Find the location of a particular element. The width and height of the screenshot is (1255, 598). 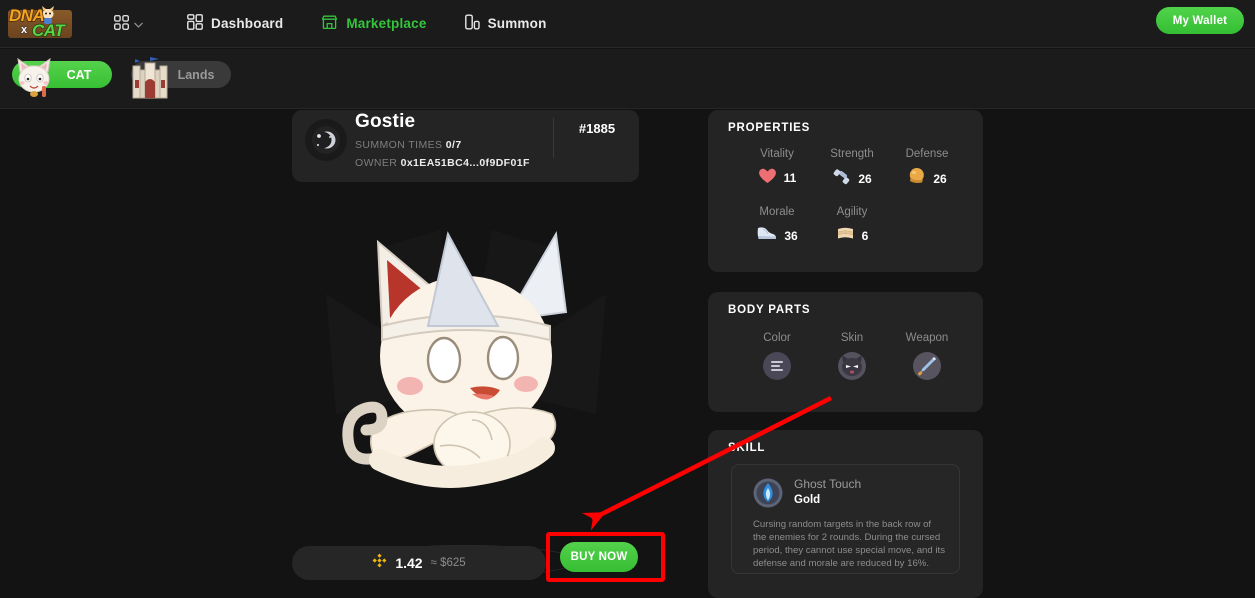

owner-row: OWNER 0x1EA51BC4...0f9DF01F is located at coordinates (442, 163).